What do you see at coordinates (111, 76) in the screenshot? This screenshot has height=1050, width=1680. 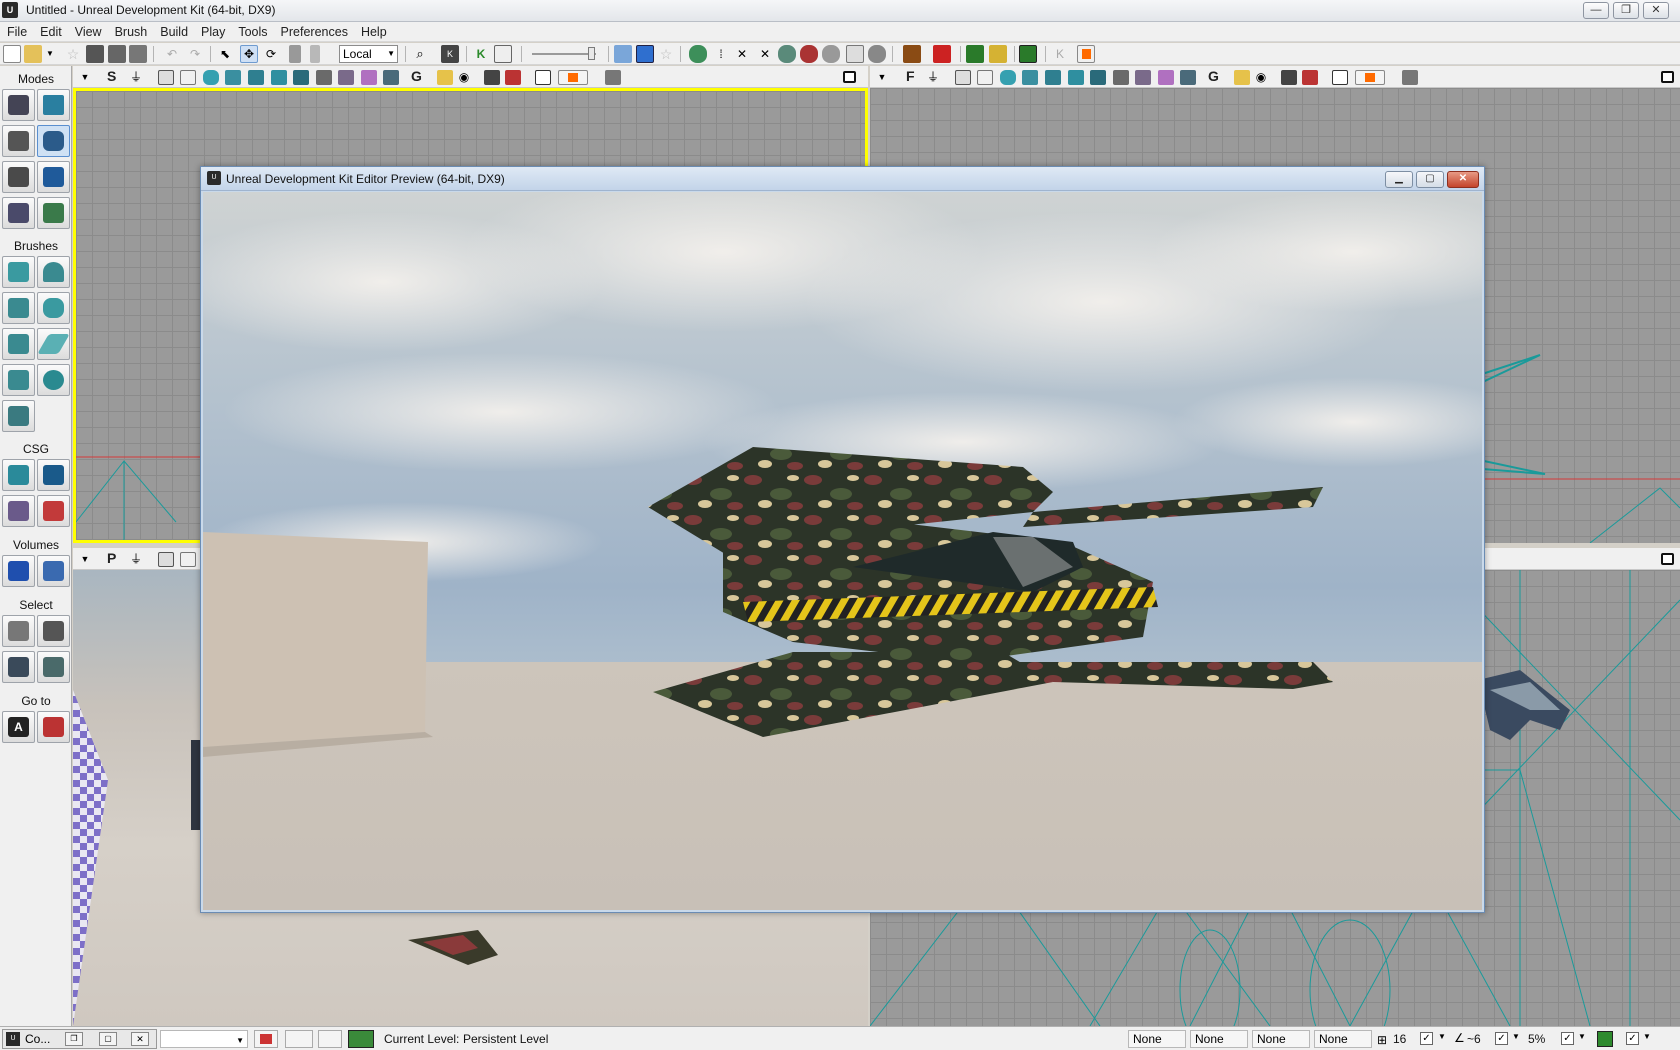 I see `viewport-type-label: S` at bounding box center [111, 76].